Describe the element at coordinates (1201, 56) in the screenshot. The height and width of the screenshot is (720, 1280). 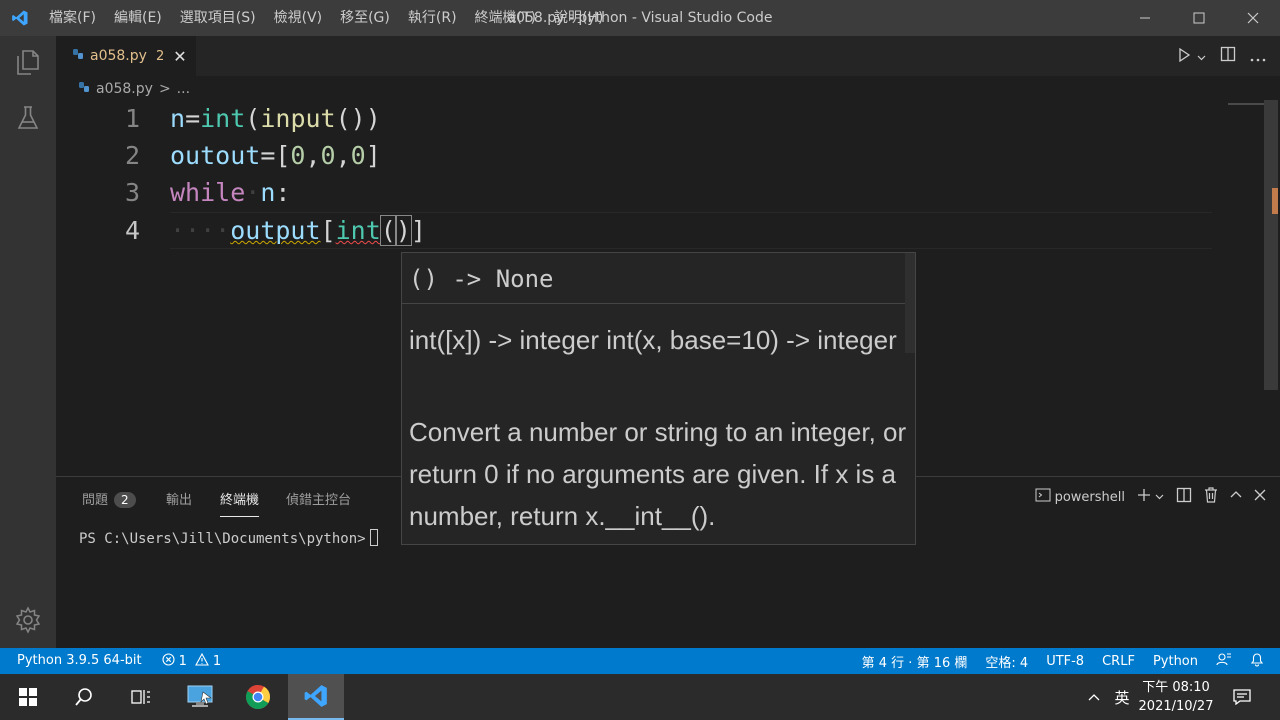
I see `run-dropdown-chevron-icon` at that location.